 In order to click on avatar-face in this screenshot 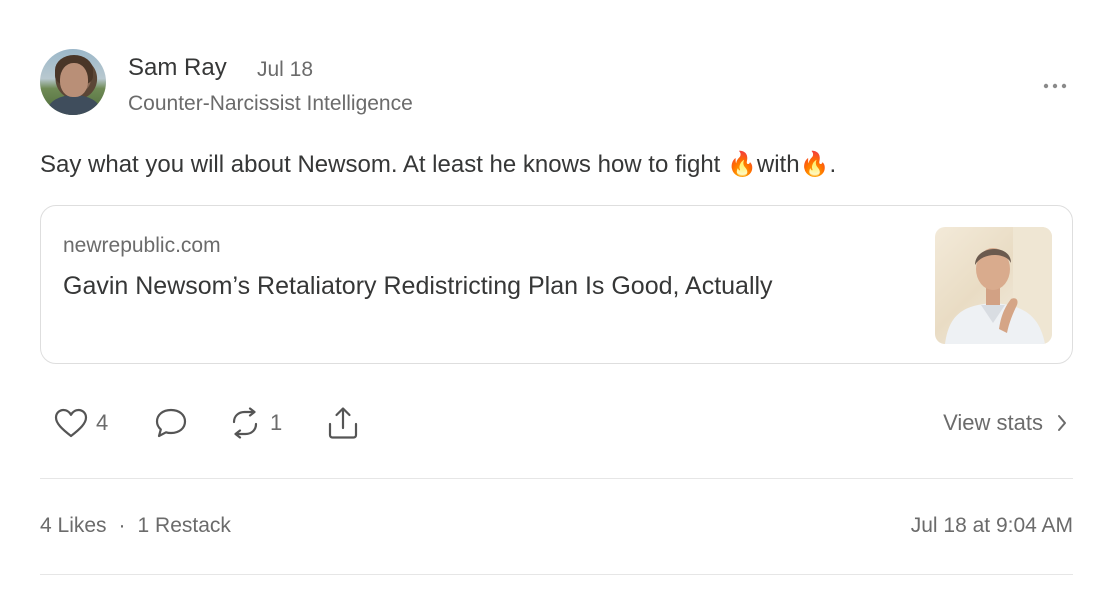, I will do `click(74, 80)`.